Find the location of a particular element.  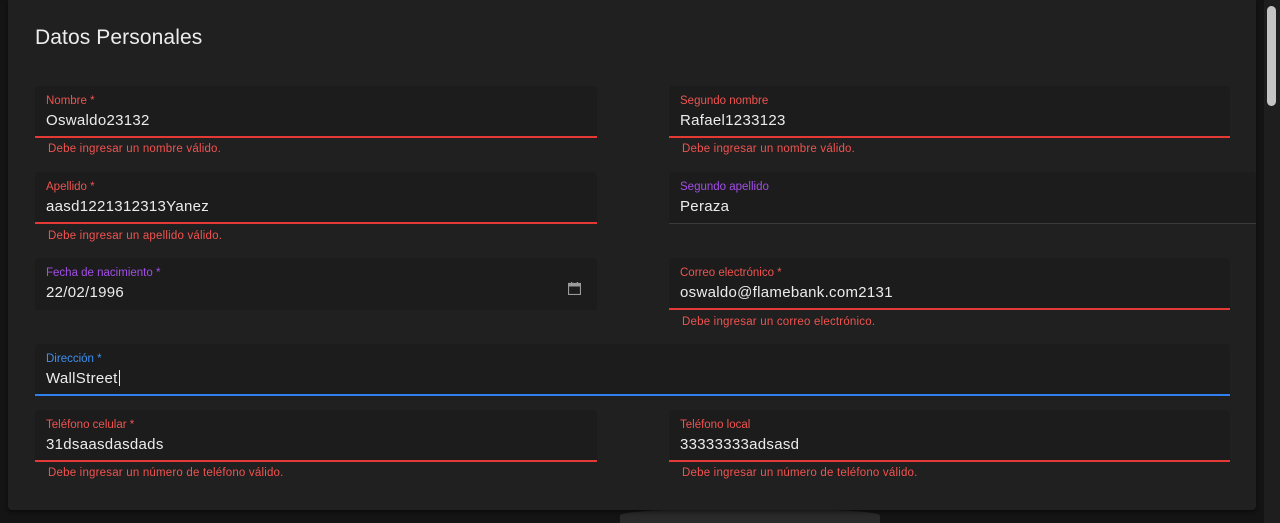

apellido-field: Apellido * aasd1221312313Yanez is located at coordinates (316, 198).